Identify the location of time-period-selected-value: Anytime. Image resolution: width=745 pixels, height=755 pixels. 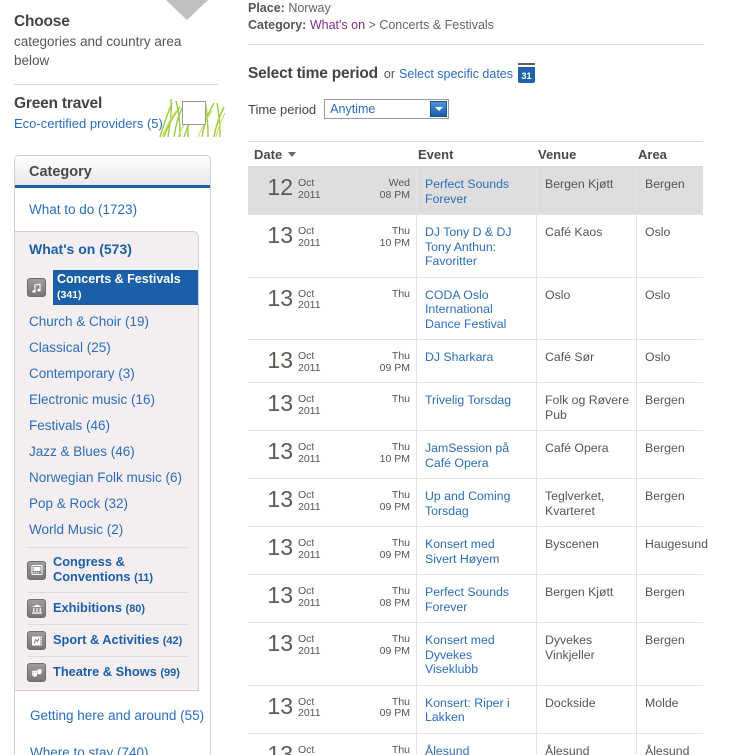
(353, 109).